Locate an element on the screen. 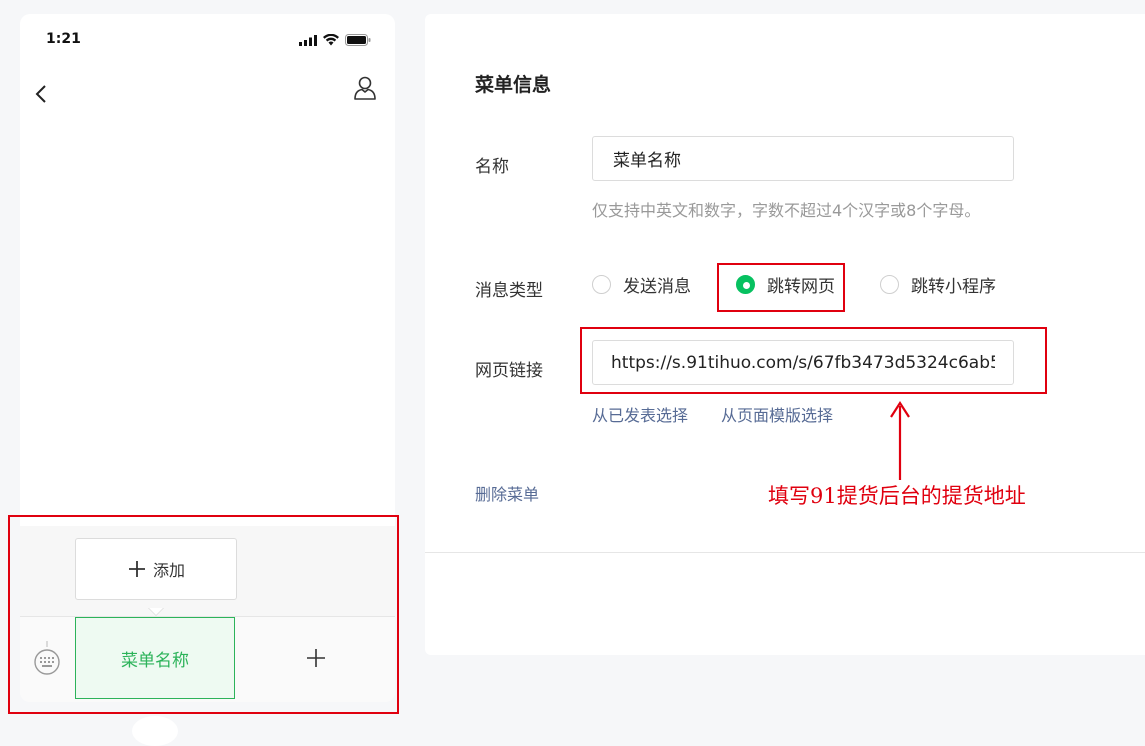  highlight-box-url is located at coordinates (813, 360).